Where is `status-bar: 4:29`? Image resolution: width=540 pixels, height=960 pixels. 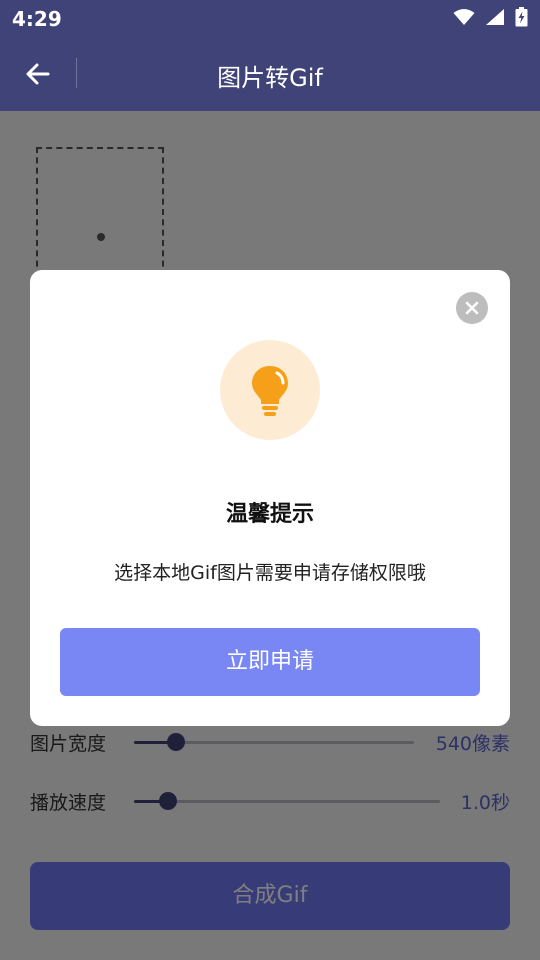 status-bar: 4:29 is located at coordinates (270, 18).